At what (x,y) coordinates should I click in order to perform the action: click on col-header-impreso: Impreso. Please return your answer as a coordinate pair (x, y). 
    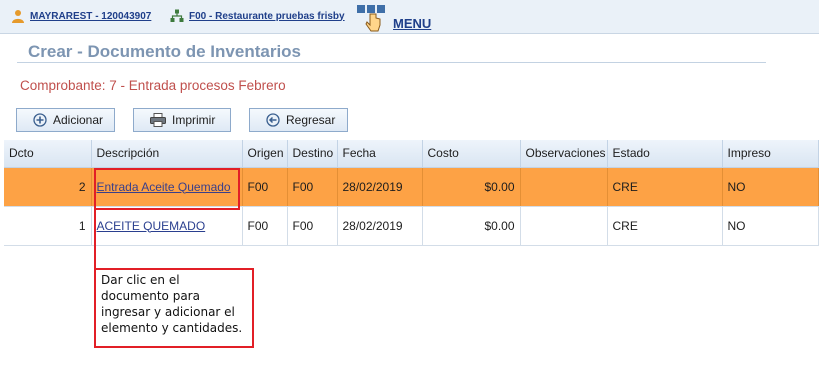
    Looking at the image, I should click on (770, 154).